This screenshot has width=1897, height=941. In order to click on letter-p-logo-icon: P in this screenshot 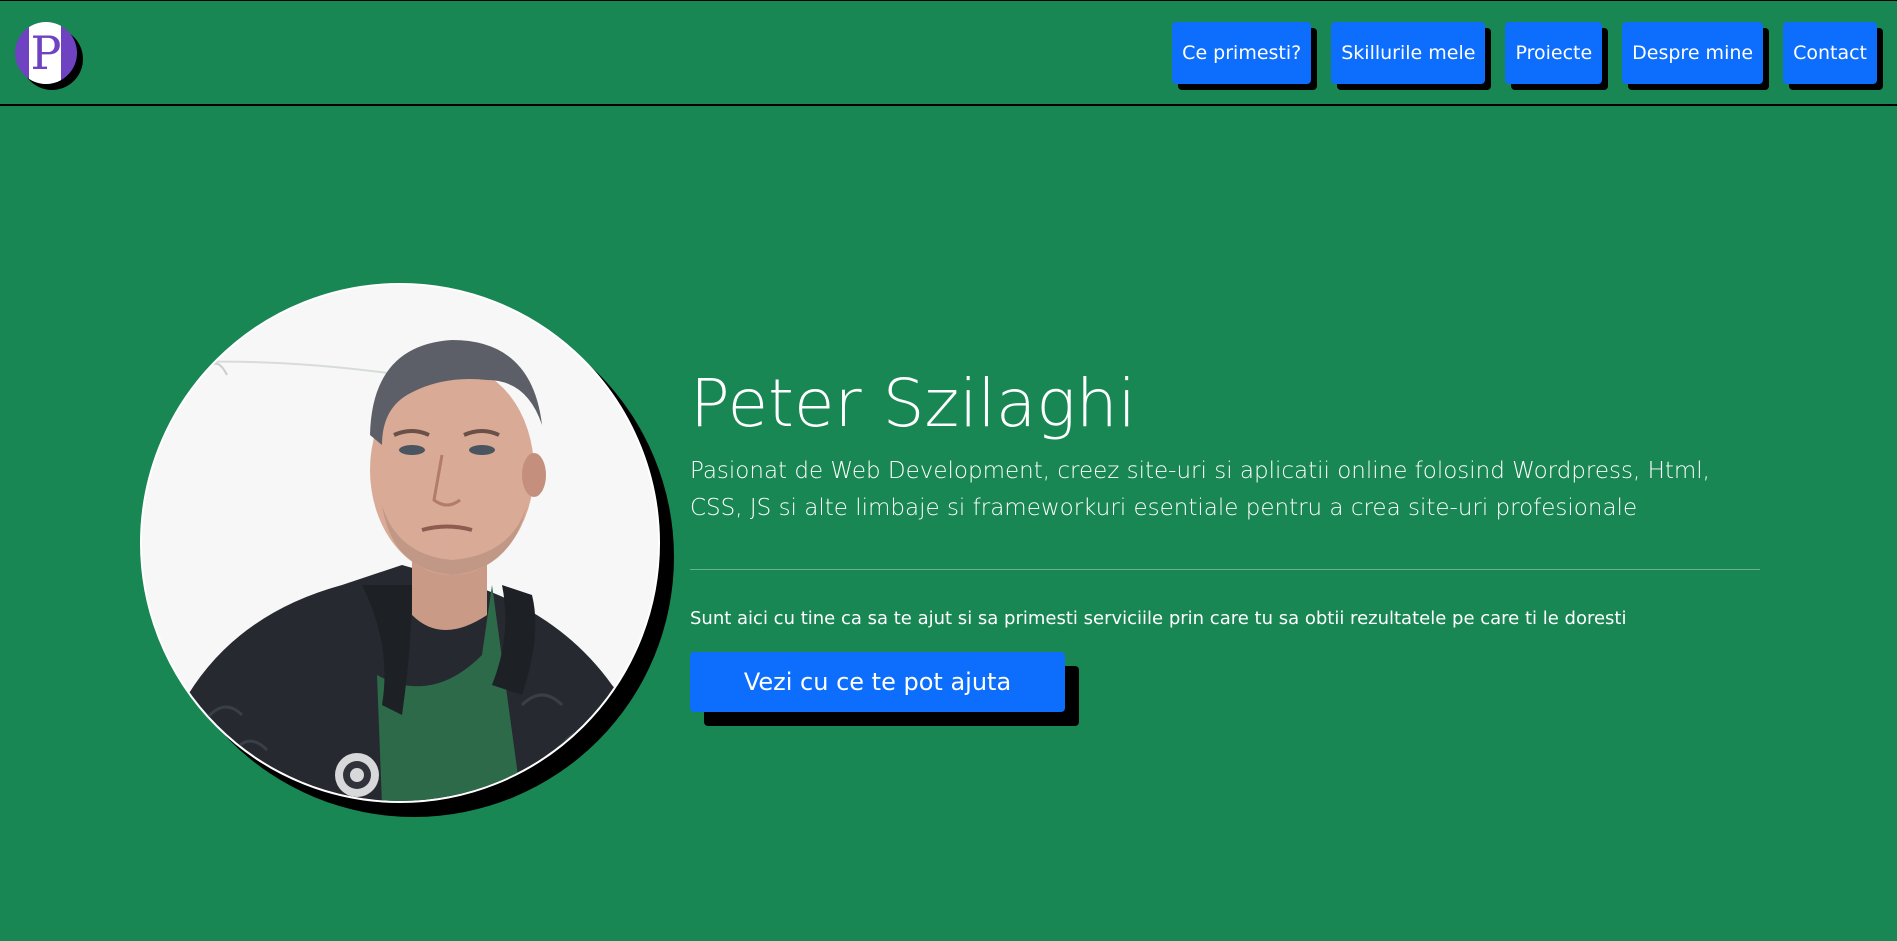, I will do `click(46, 53)`.